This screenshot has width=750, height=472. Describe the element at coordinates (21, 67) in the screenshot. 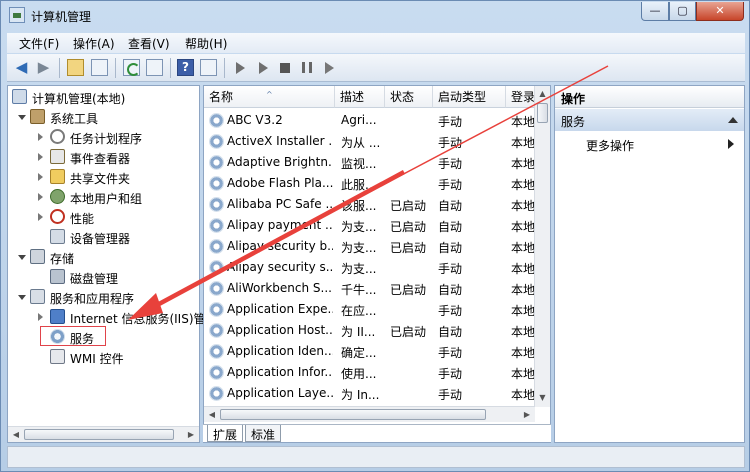

I see `back-arrow-icon: ◀` at that location.